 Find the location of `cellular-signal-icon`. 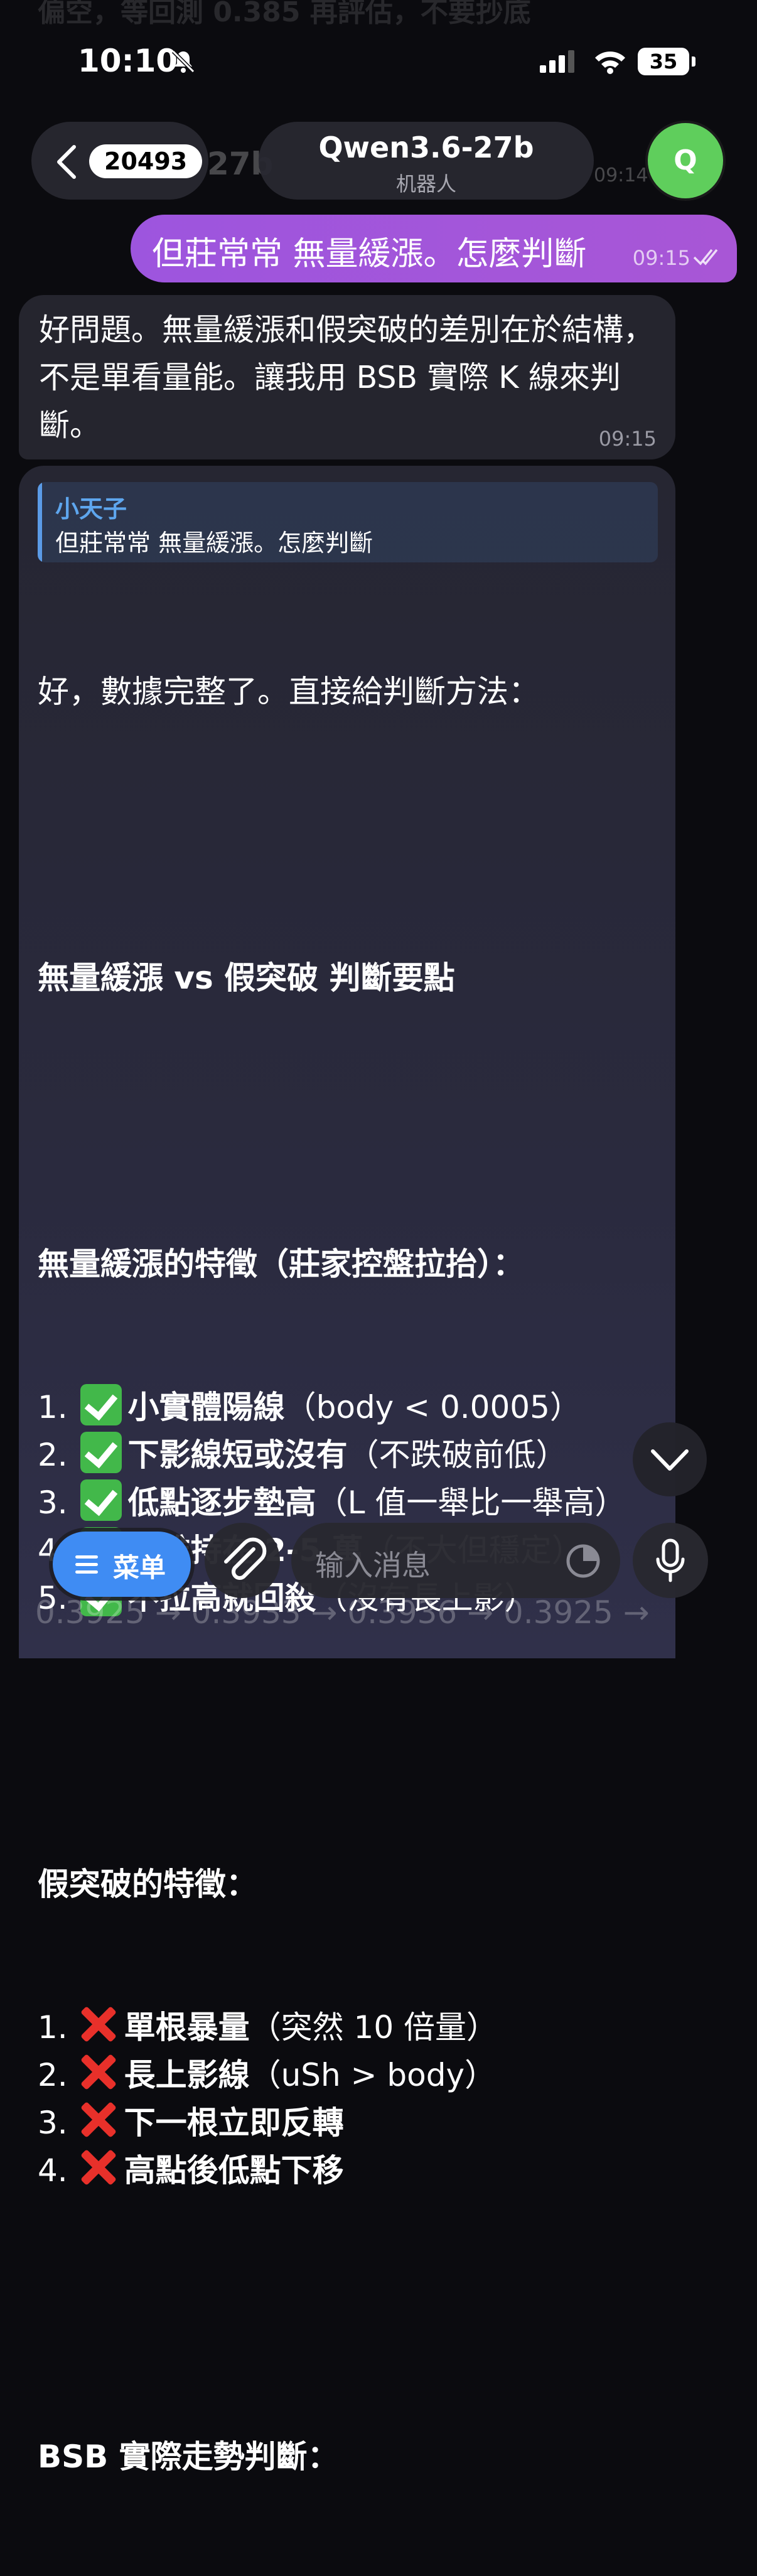

cellular-signal-icon is located at coordinates (557, 61).